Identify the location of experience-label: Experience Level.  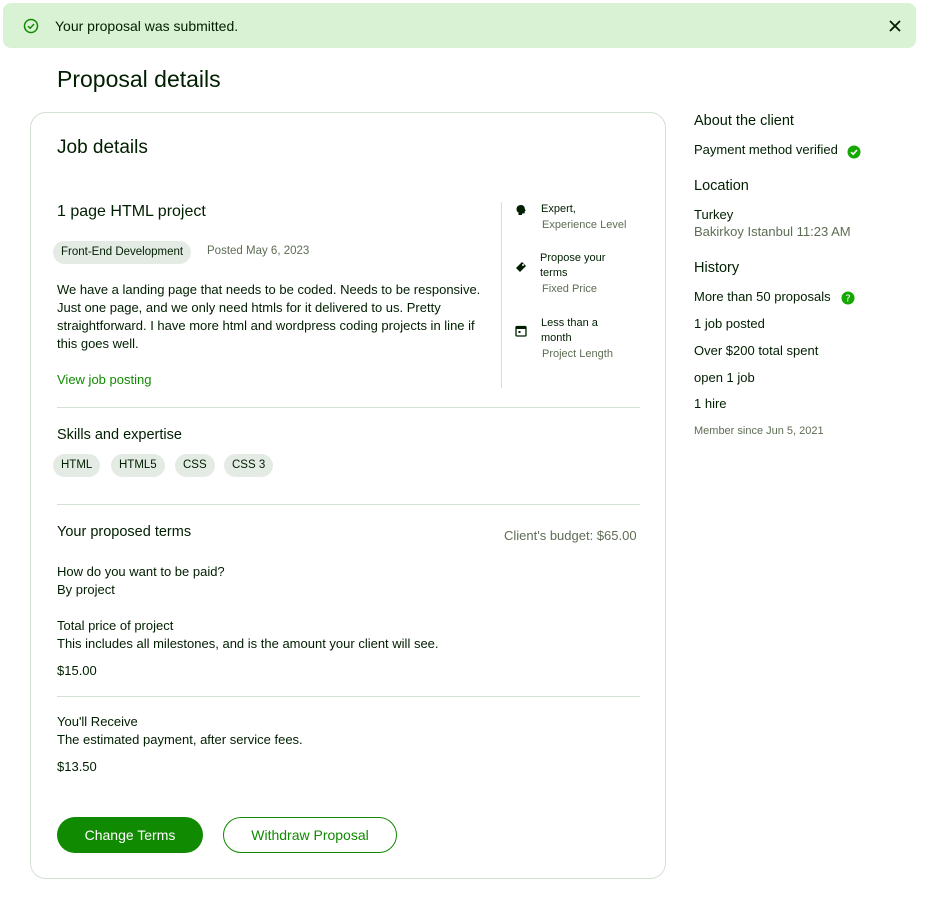
(584, 225).